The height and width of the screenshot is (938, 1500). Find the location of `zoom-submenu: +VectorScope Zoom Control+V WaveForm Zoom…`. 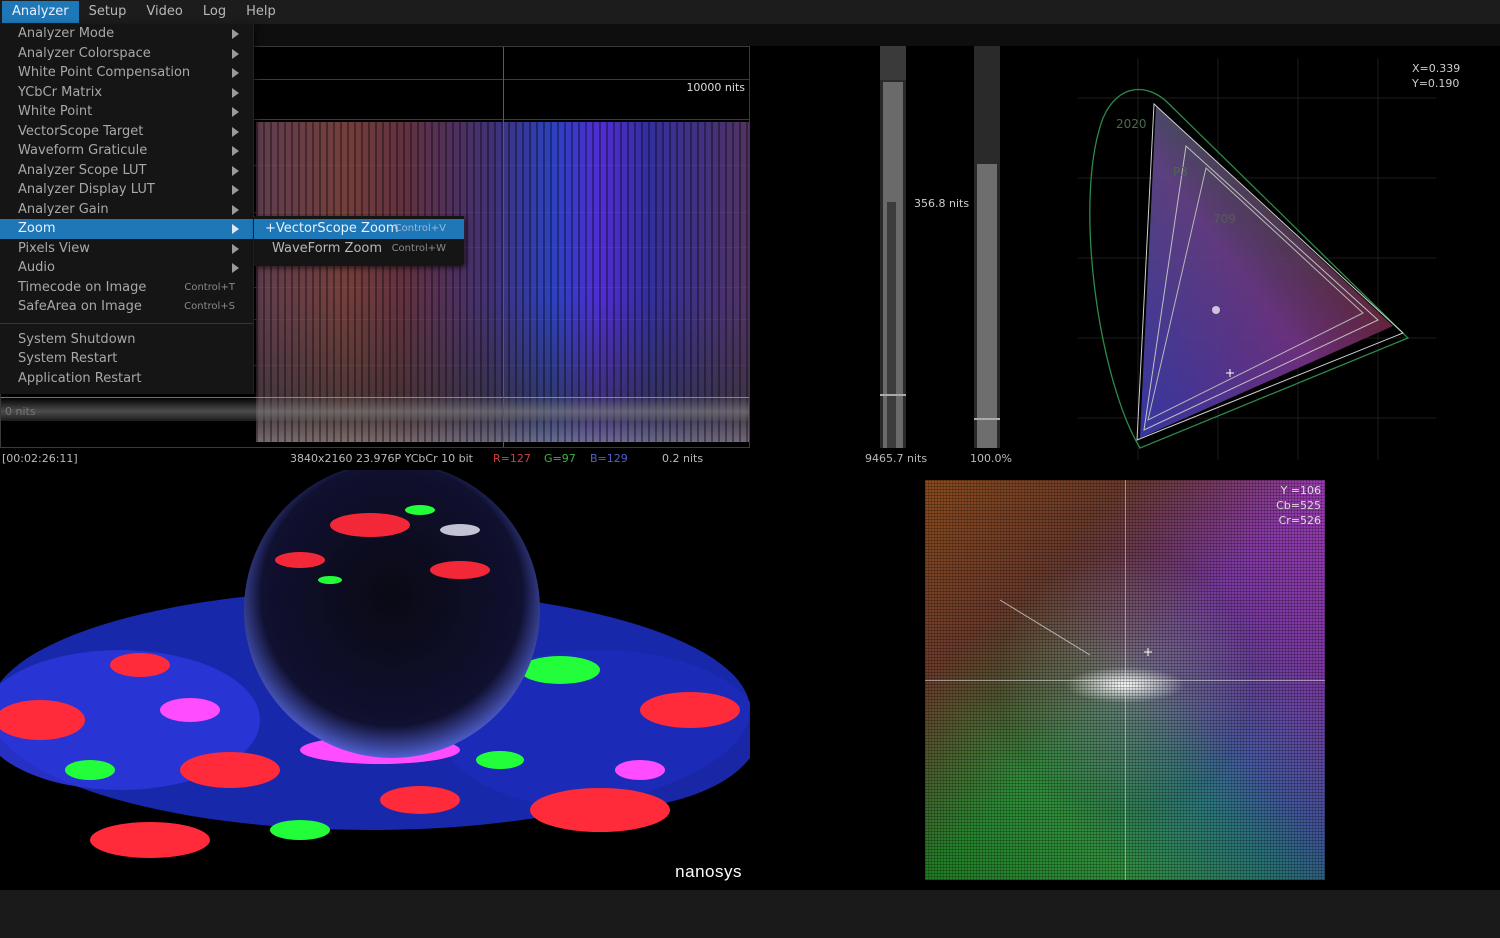

zoom-submenu: +VectorScope Zoom Control+V WaveForm Zoom… is located at coordinates (359, 241).